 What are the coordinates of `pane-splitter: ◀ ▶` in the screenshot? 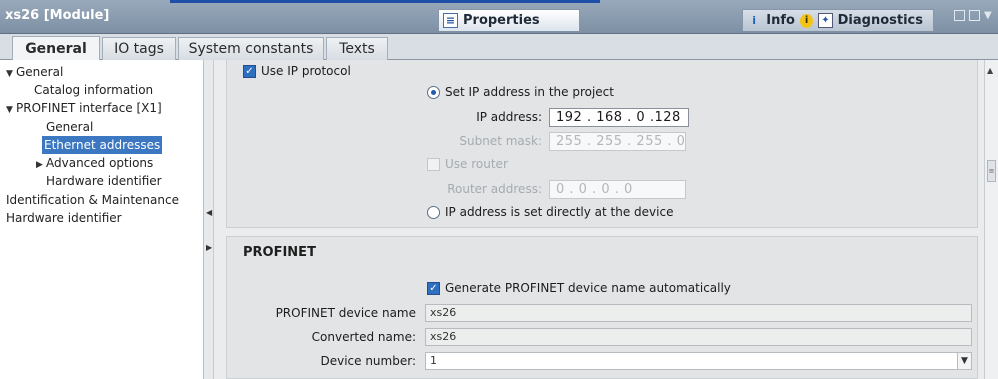 It's located at (209, 219).